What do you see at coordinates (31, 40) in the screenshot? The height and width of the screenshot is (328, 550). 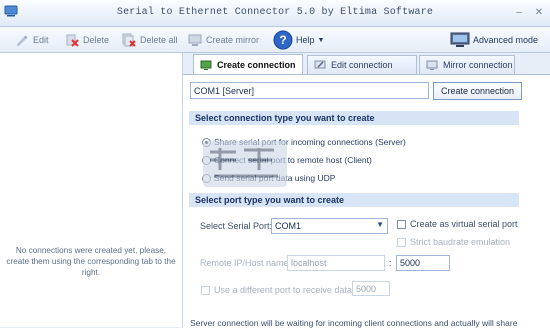 I see `edit-button: Edit` at bounding box center [31, 40].